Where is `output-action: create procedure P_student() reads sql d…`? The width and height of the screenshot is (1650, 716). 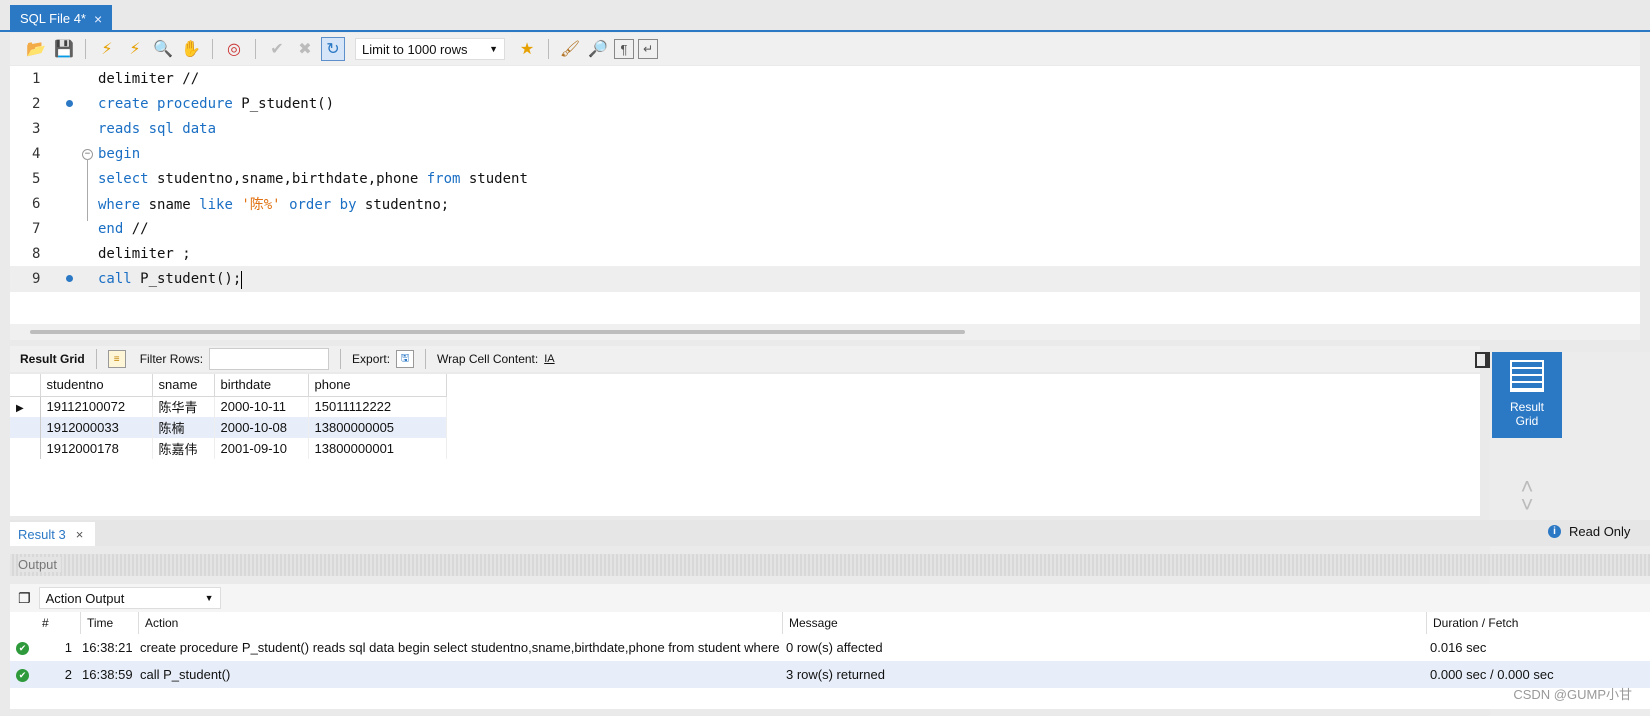 output-action: create procedure P_student() reads sql d… is located at coordinates (460, 647).